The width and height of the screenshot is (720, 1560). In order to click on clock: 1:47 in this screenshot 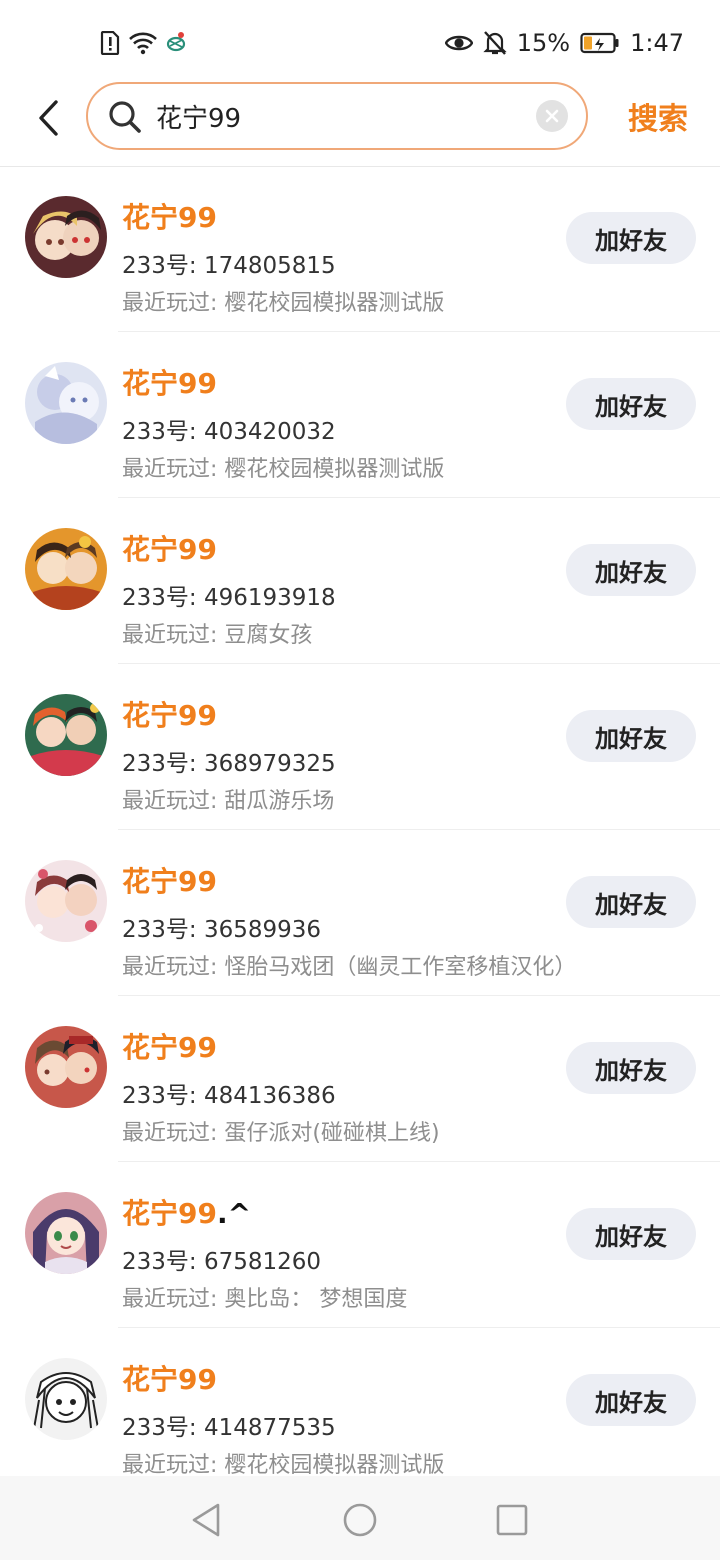, I will do `click(657, 43)`.